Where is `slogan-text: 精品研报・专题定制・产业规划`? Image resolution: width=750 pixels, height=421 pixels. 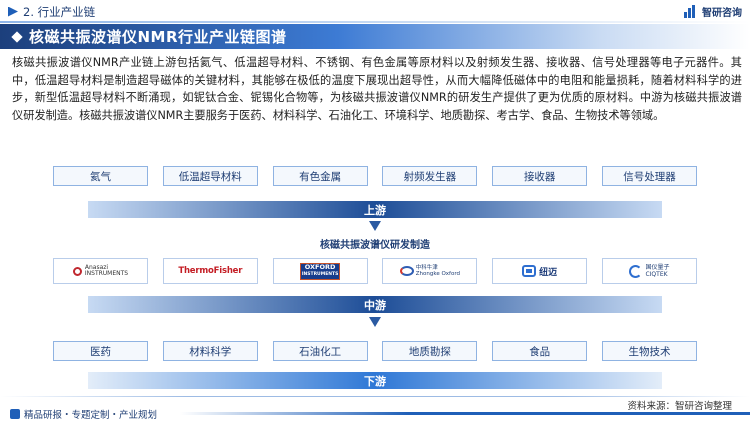
slogan-text: 精品研报・专题定制・产业规划 is located at coordinates (91, 415).